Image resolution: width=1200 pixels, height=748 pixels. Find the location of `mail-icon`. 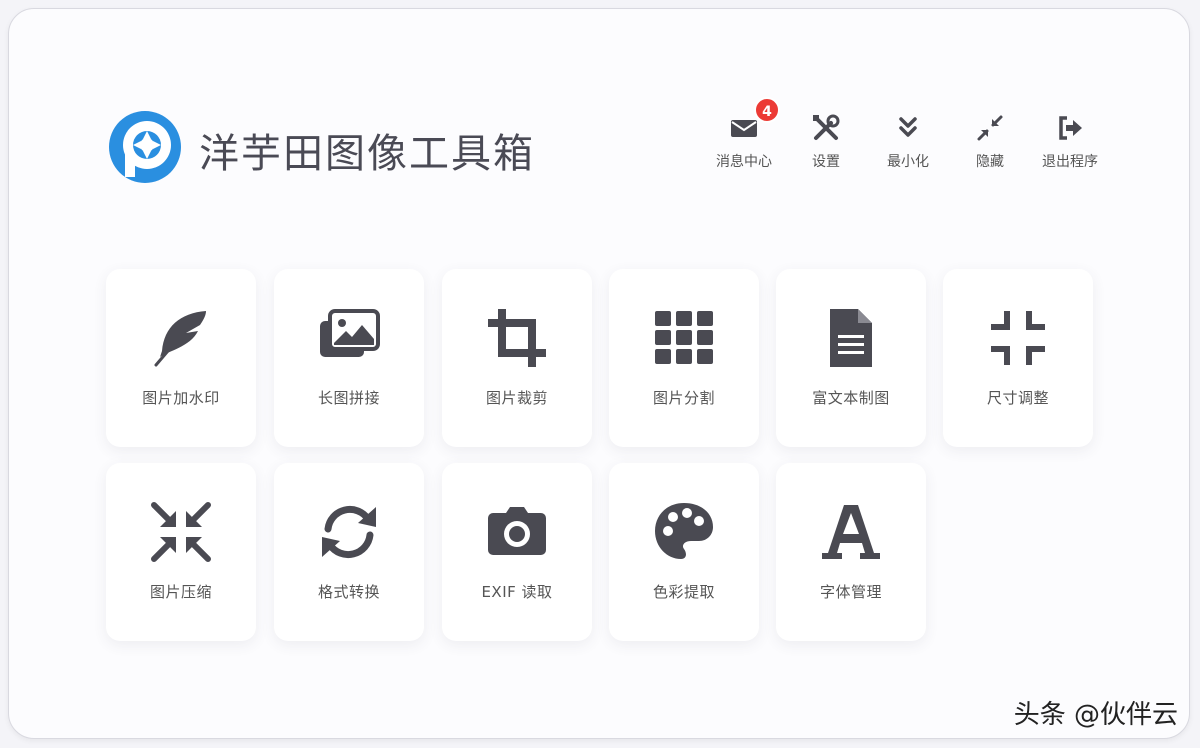

mail-icon is located at coordinates (744, 128).